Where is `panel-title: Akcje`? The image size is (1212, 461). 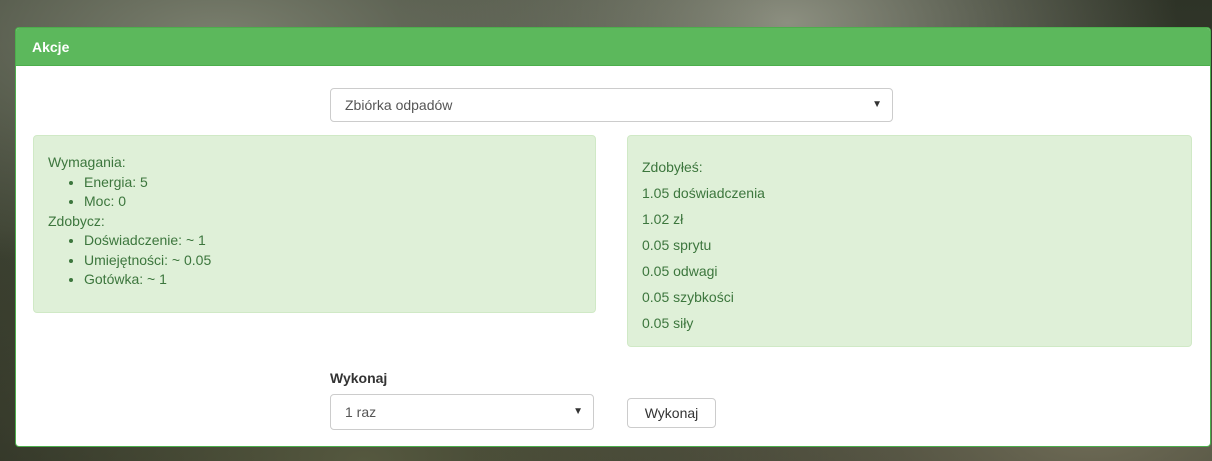 panel-title: Akcje is located at coordinates (613, 47).